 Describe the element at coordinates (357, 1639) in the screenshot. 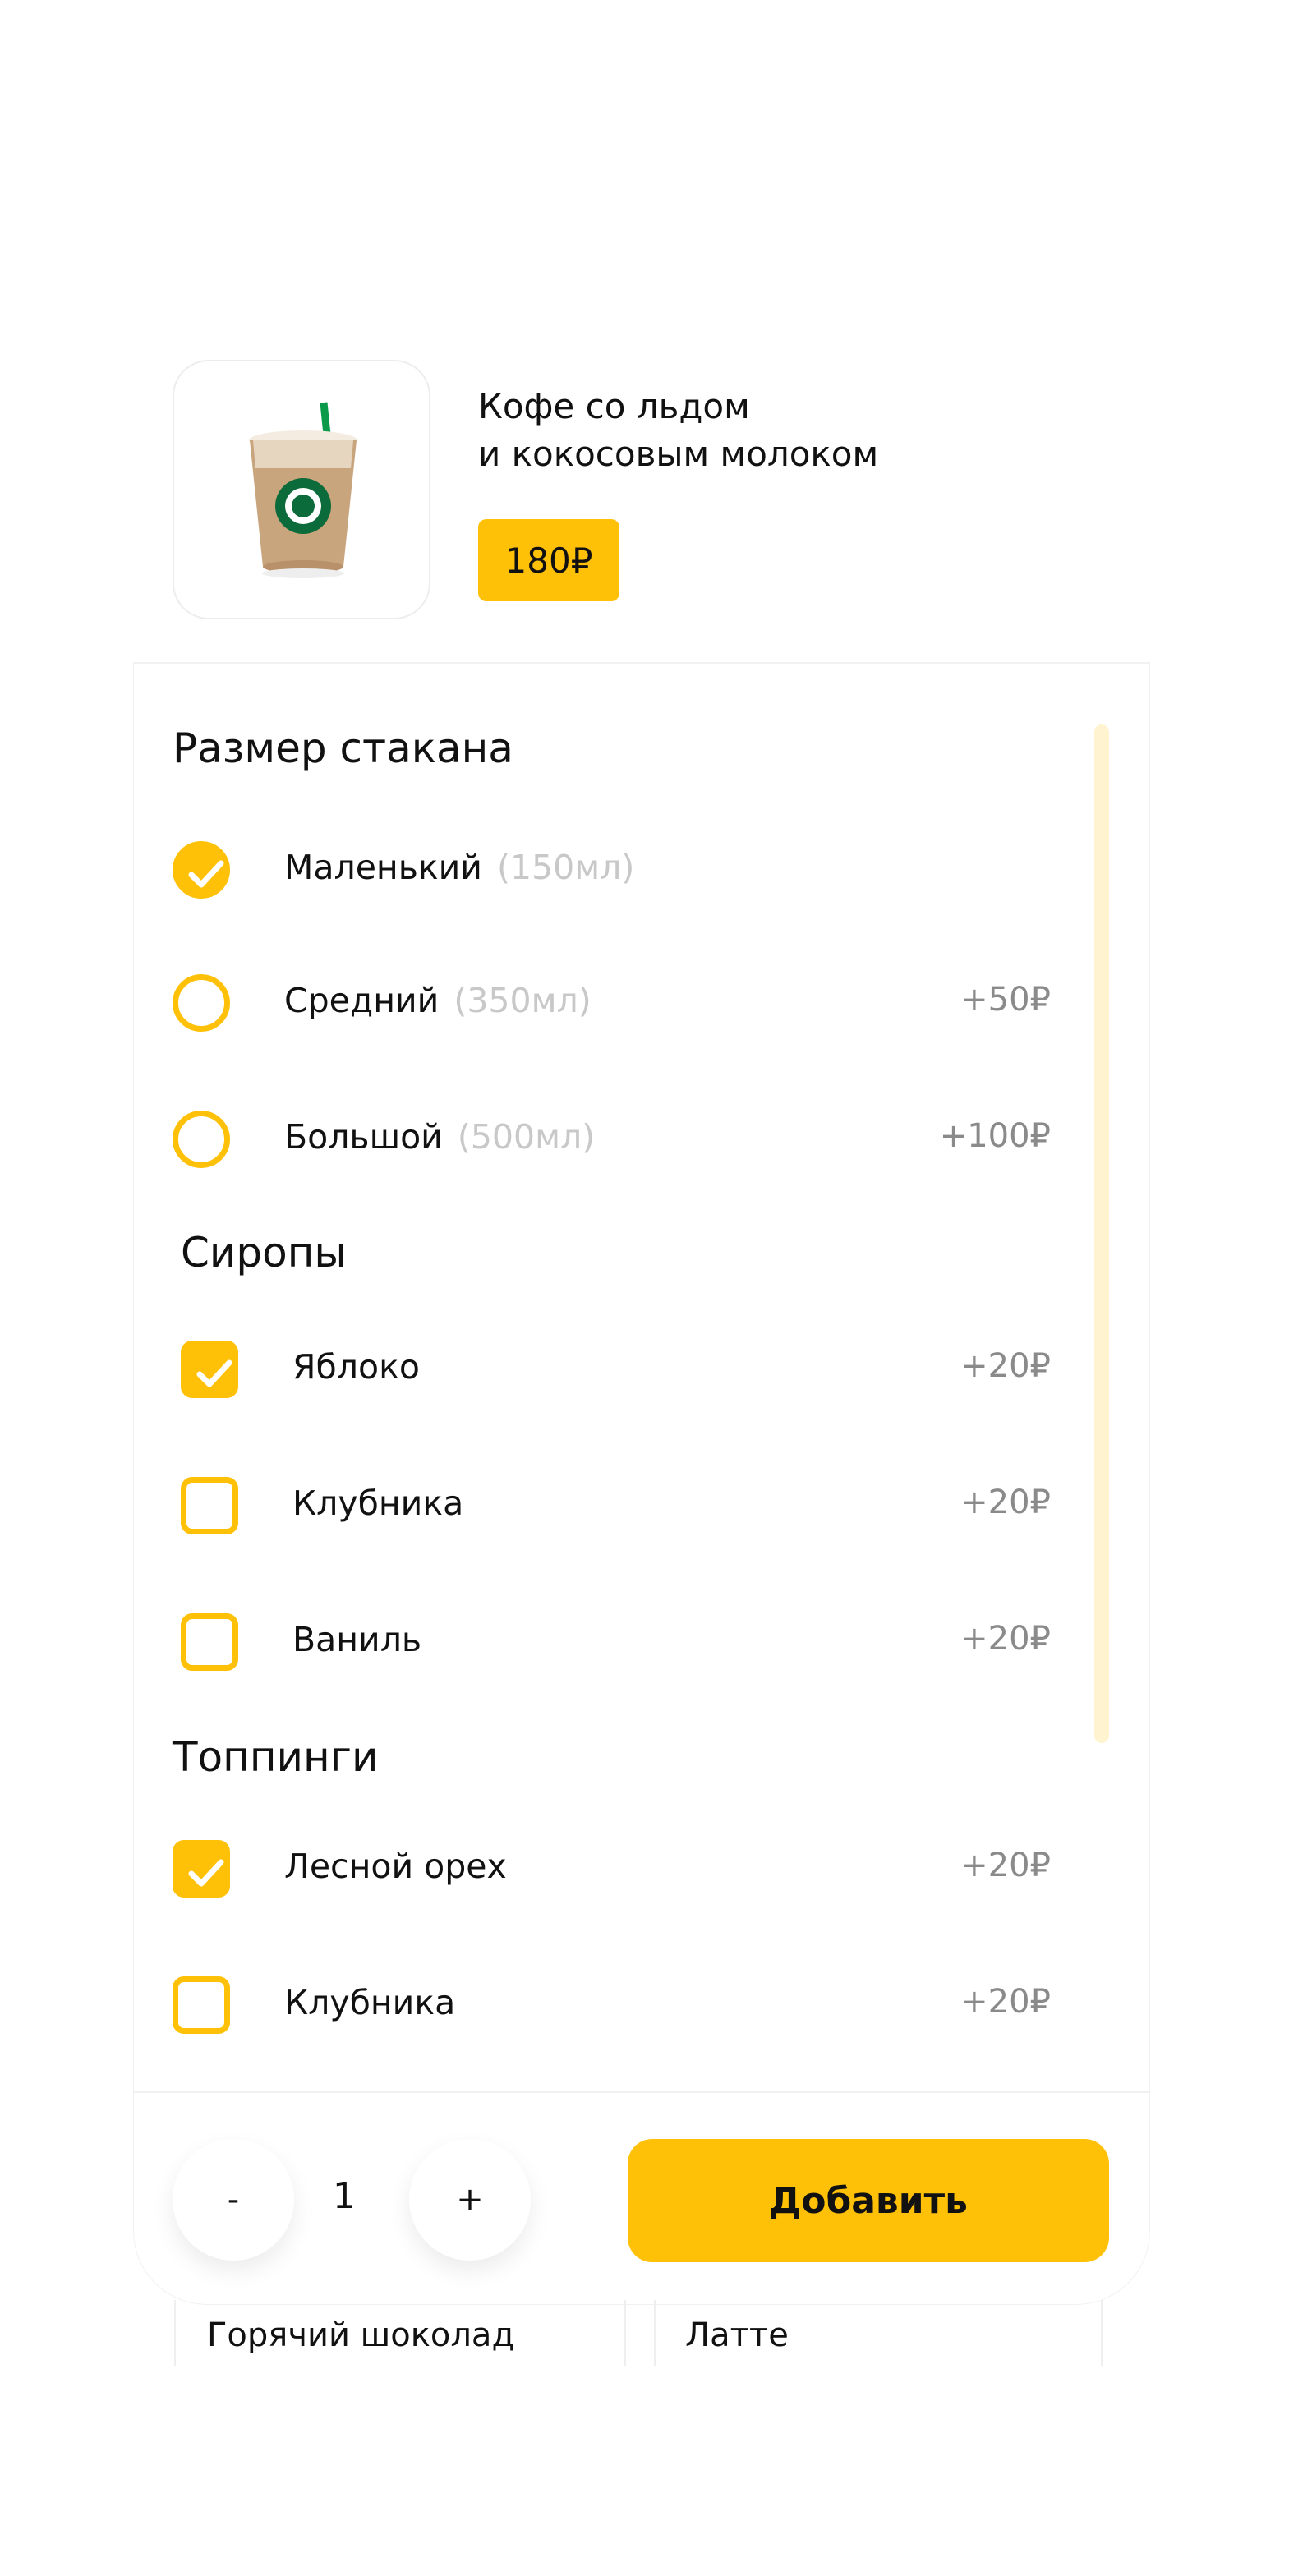

I see `syrup-option-label: Ваниль` at that location.